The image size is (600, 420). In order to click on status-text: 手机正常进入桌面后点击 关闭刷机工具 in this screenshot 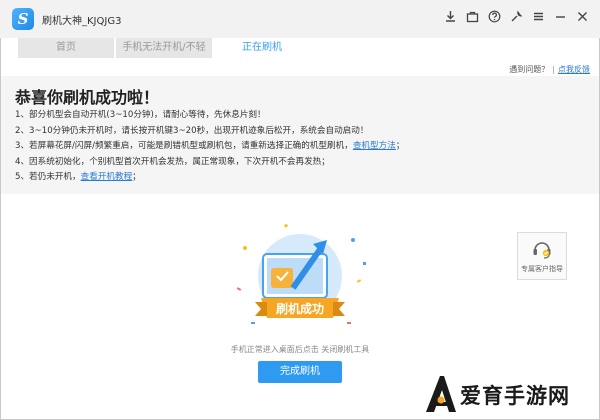, I will do `click(300, 349)`.